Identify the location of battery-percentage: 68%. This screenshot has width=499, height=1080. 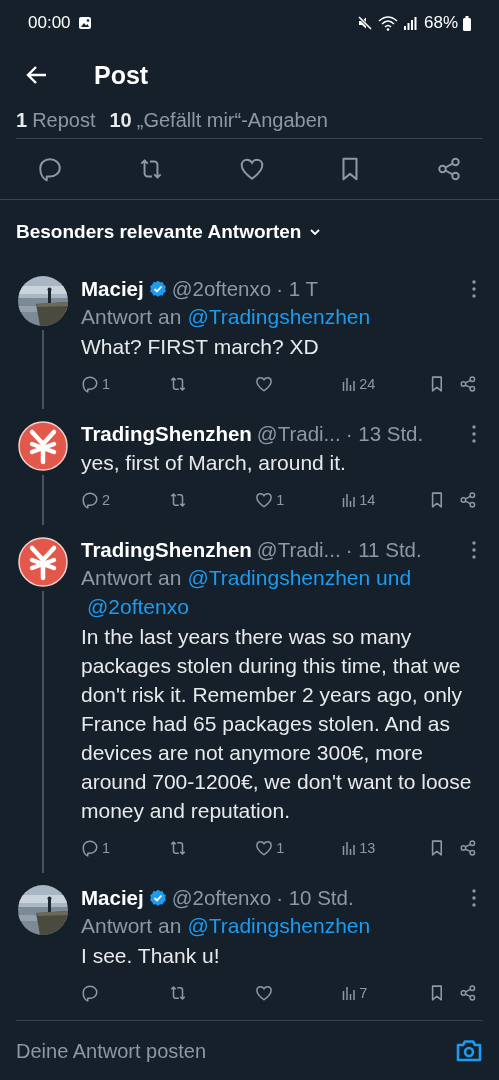
(440, 23).